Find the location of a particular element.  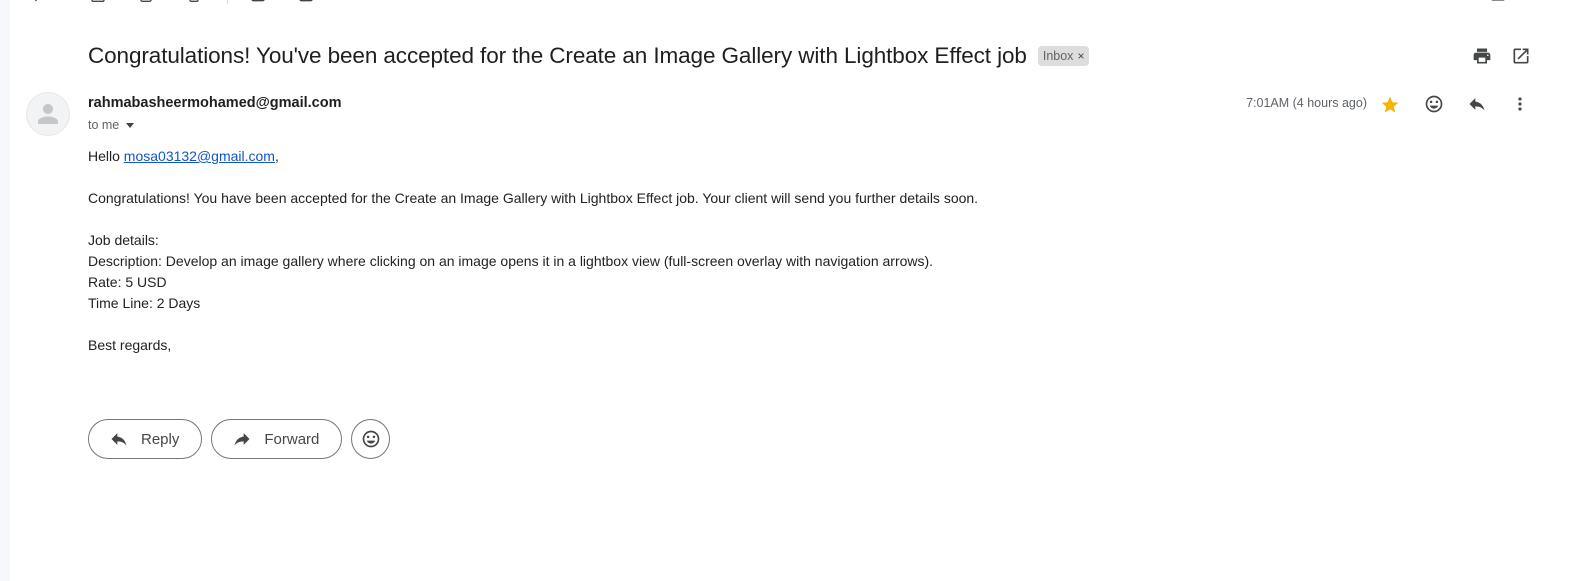

open-in-new-window-button is located at coordinates (1521, 56).